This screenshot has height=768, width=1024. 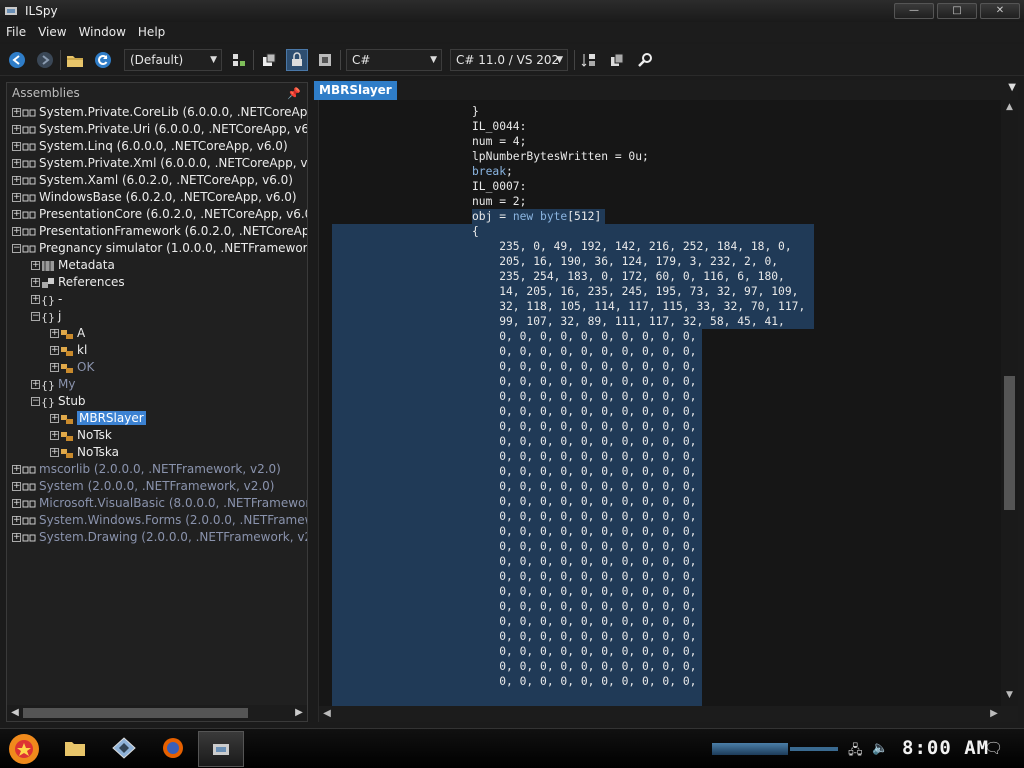 I want to click on editor-vertical-scrollbar: ▲ ▼, so click(x=1009, y=403).